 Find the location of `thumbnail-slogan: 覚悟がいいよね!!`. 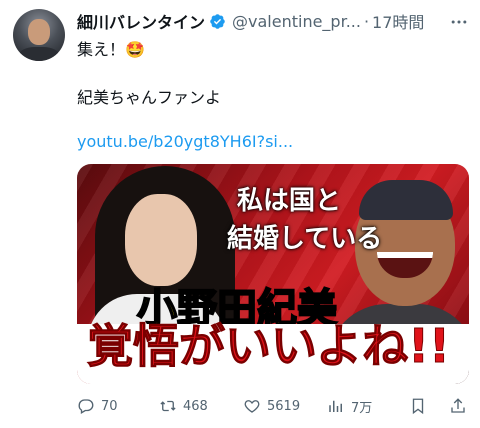

thumbnail-slogan: 覚悟がいいよね!! is located at coordinates (268, 346).